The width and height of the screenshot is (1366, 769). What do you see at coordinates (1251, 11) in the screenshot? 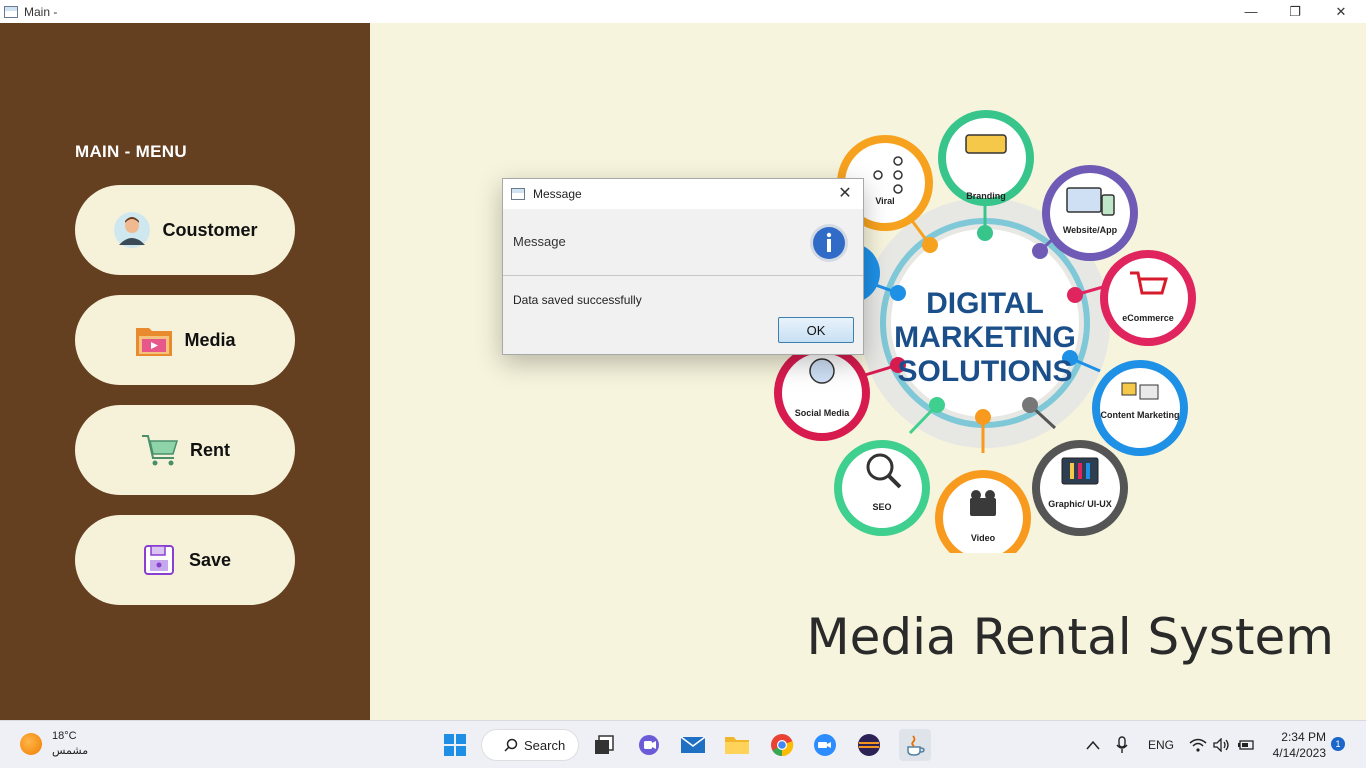
I see `minimize-button: —` at bounding box center [1251, 11].